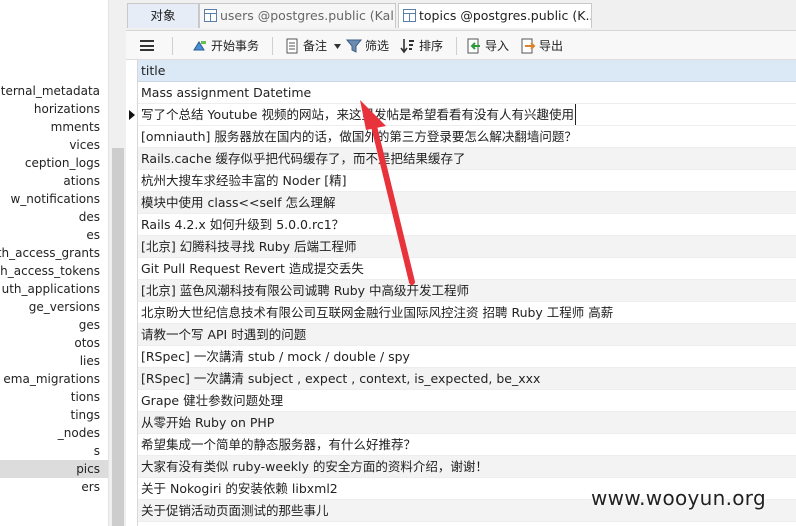  I want to click on table-cell: Git Pull Request Revert 造成提交丢失, so click(252, 268).